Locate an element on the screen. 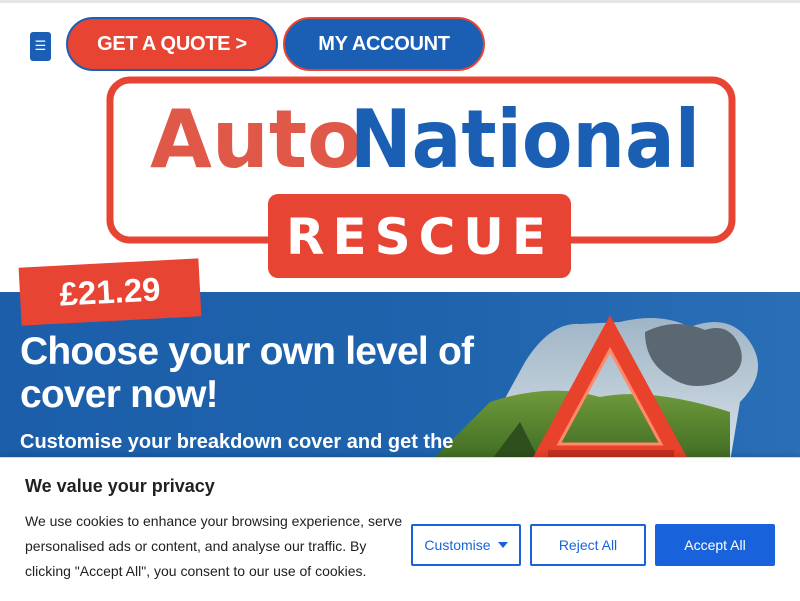  caret-down-icon is located at coordinates (502, 545).